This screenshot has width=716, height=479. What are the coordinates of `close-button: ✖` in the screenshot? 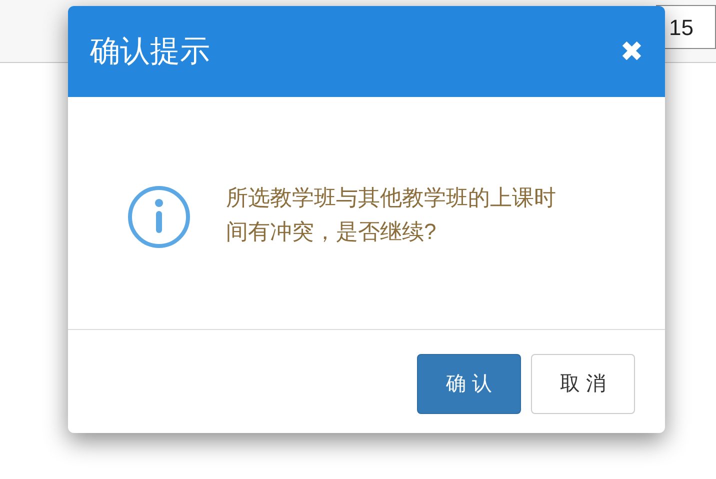 It's located at (631, 52).